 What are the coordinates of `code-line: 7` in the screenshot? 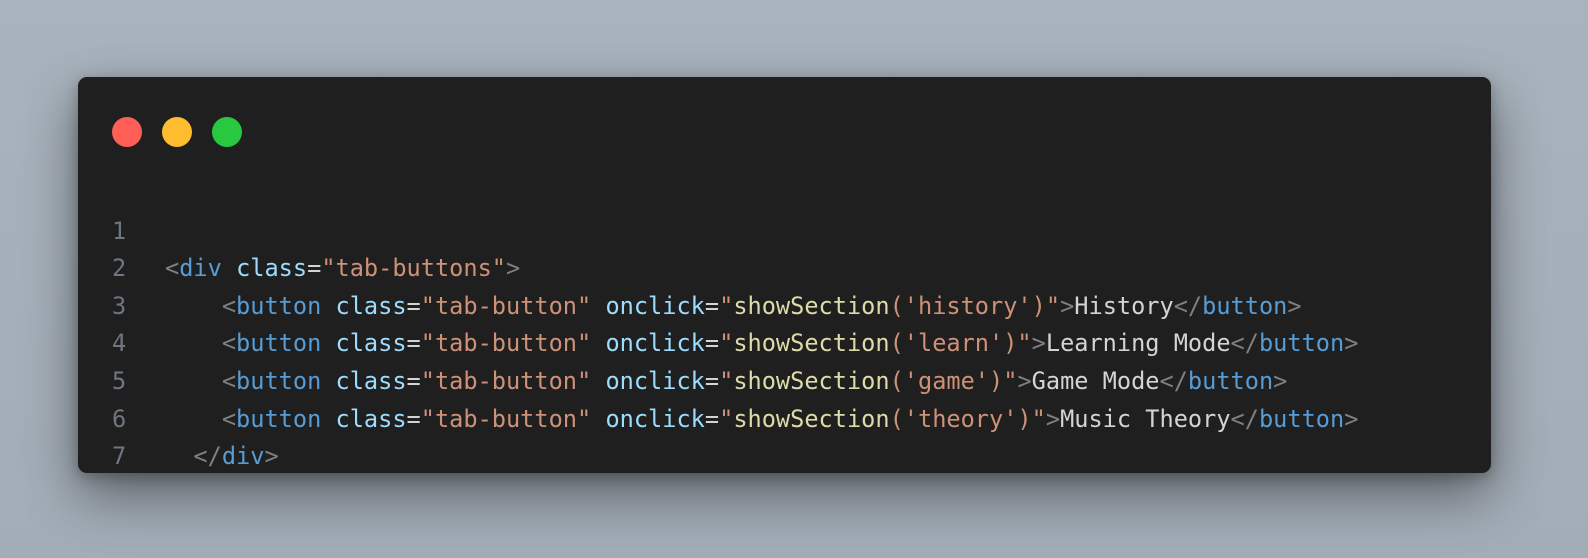 It's located at (784, 435).